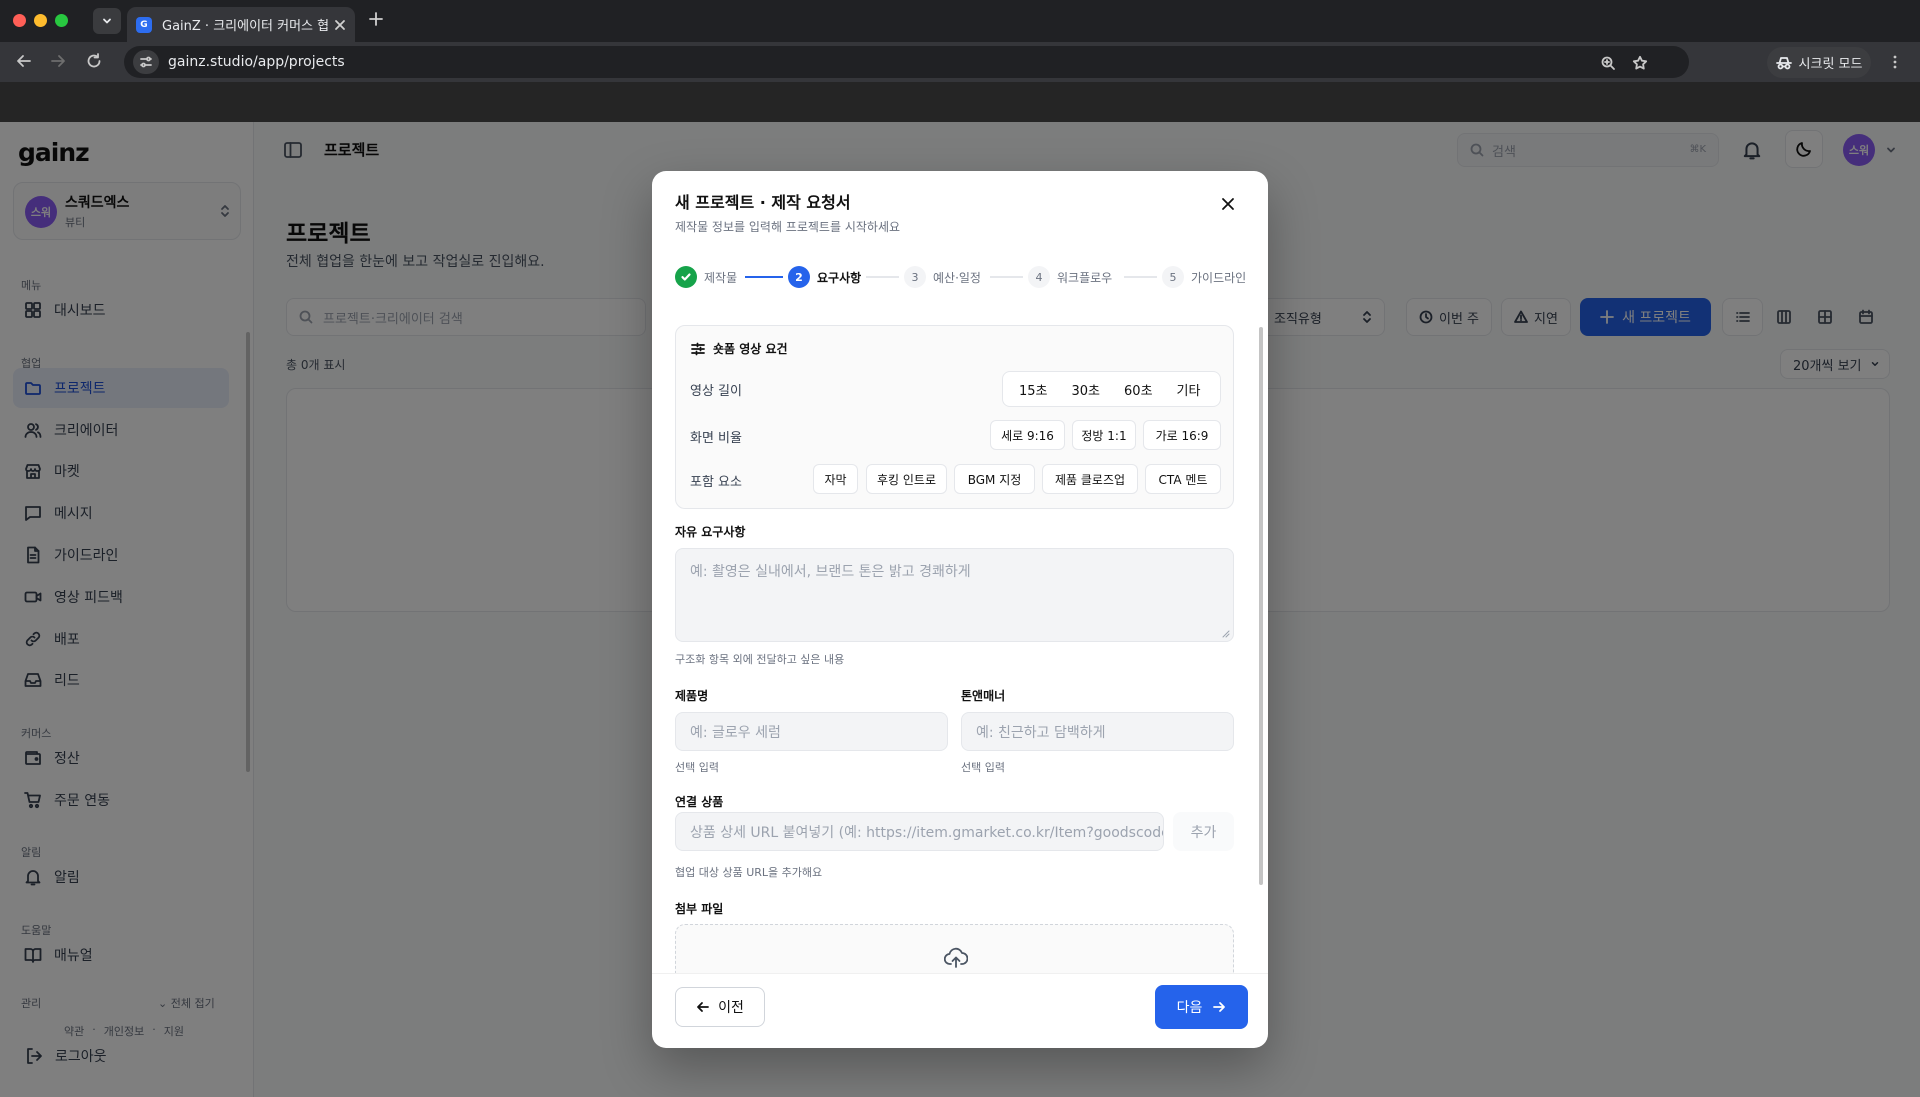 The image size is (1920, 1097). Describe the element at coordinates (749, 872) in the screenshot. I see `linked-product-help: 협업 대상 상품 URL을 추가해요` at that location.